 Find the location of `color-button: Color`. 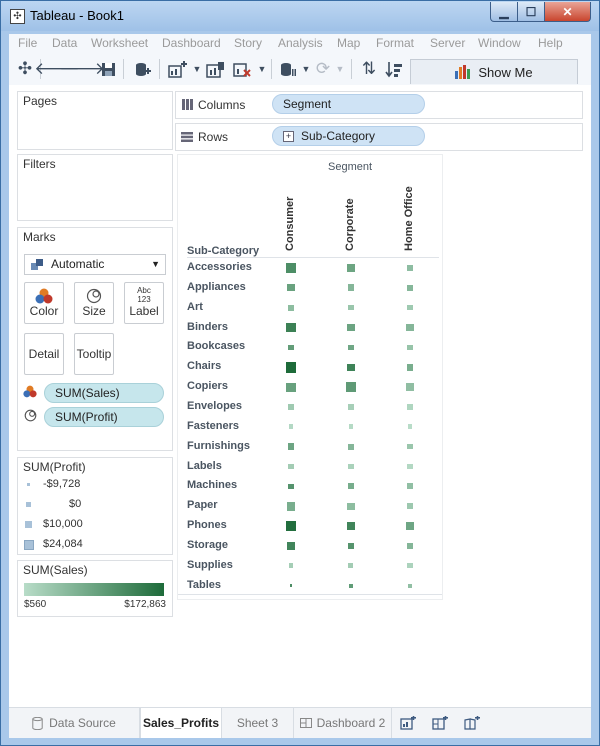

color-button: Color is located at coordinates (44, 303).